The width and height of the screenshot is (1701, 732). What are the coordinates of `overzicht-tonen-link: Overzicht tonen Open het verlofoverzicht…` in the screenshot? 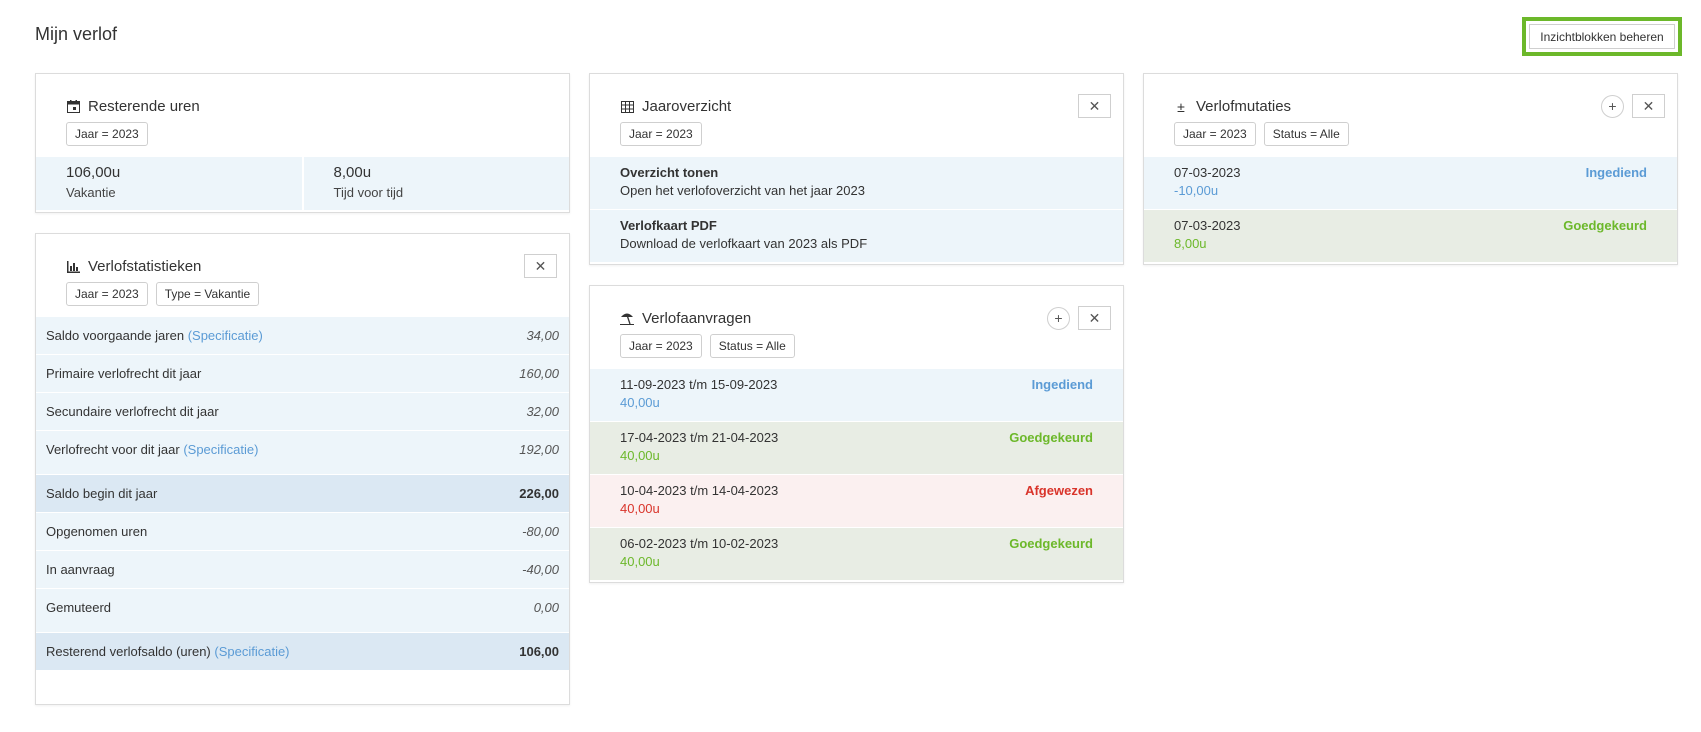 It's located at (856, 182).